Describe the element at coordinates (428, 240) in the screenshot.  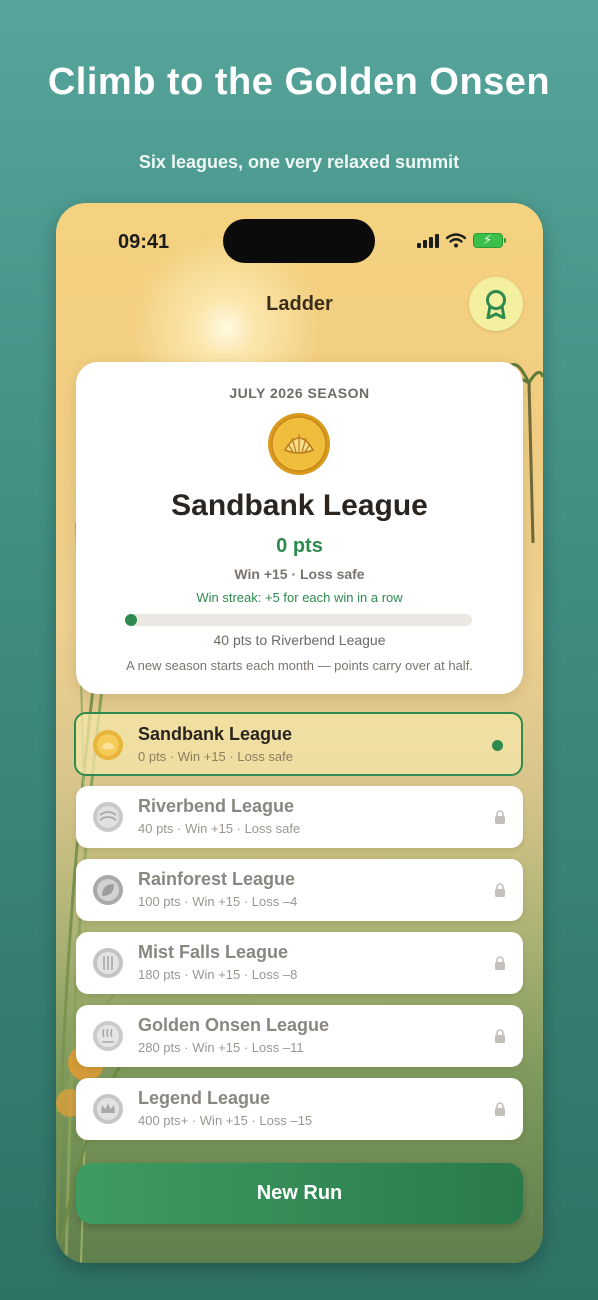
I see `signal-icon` at that location.